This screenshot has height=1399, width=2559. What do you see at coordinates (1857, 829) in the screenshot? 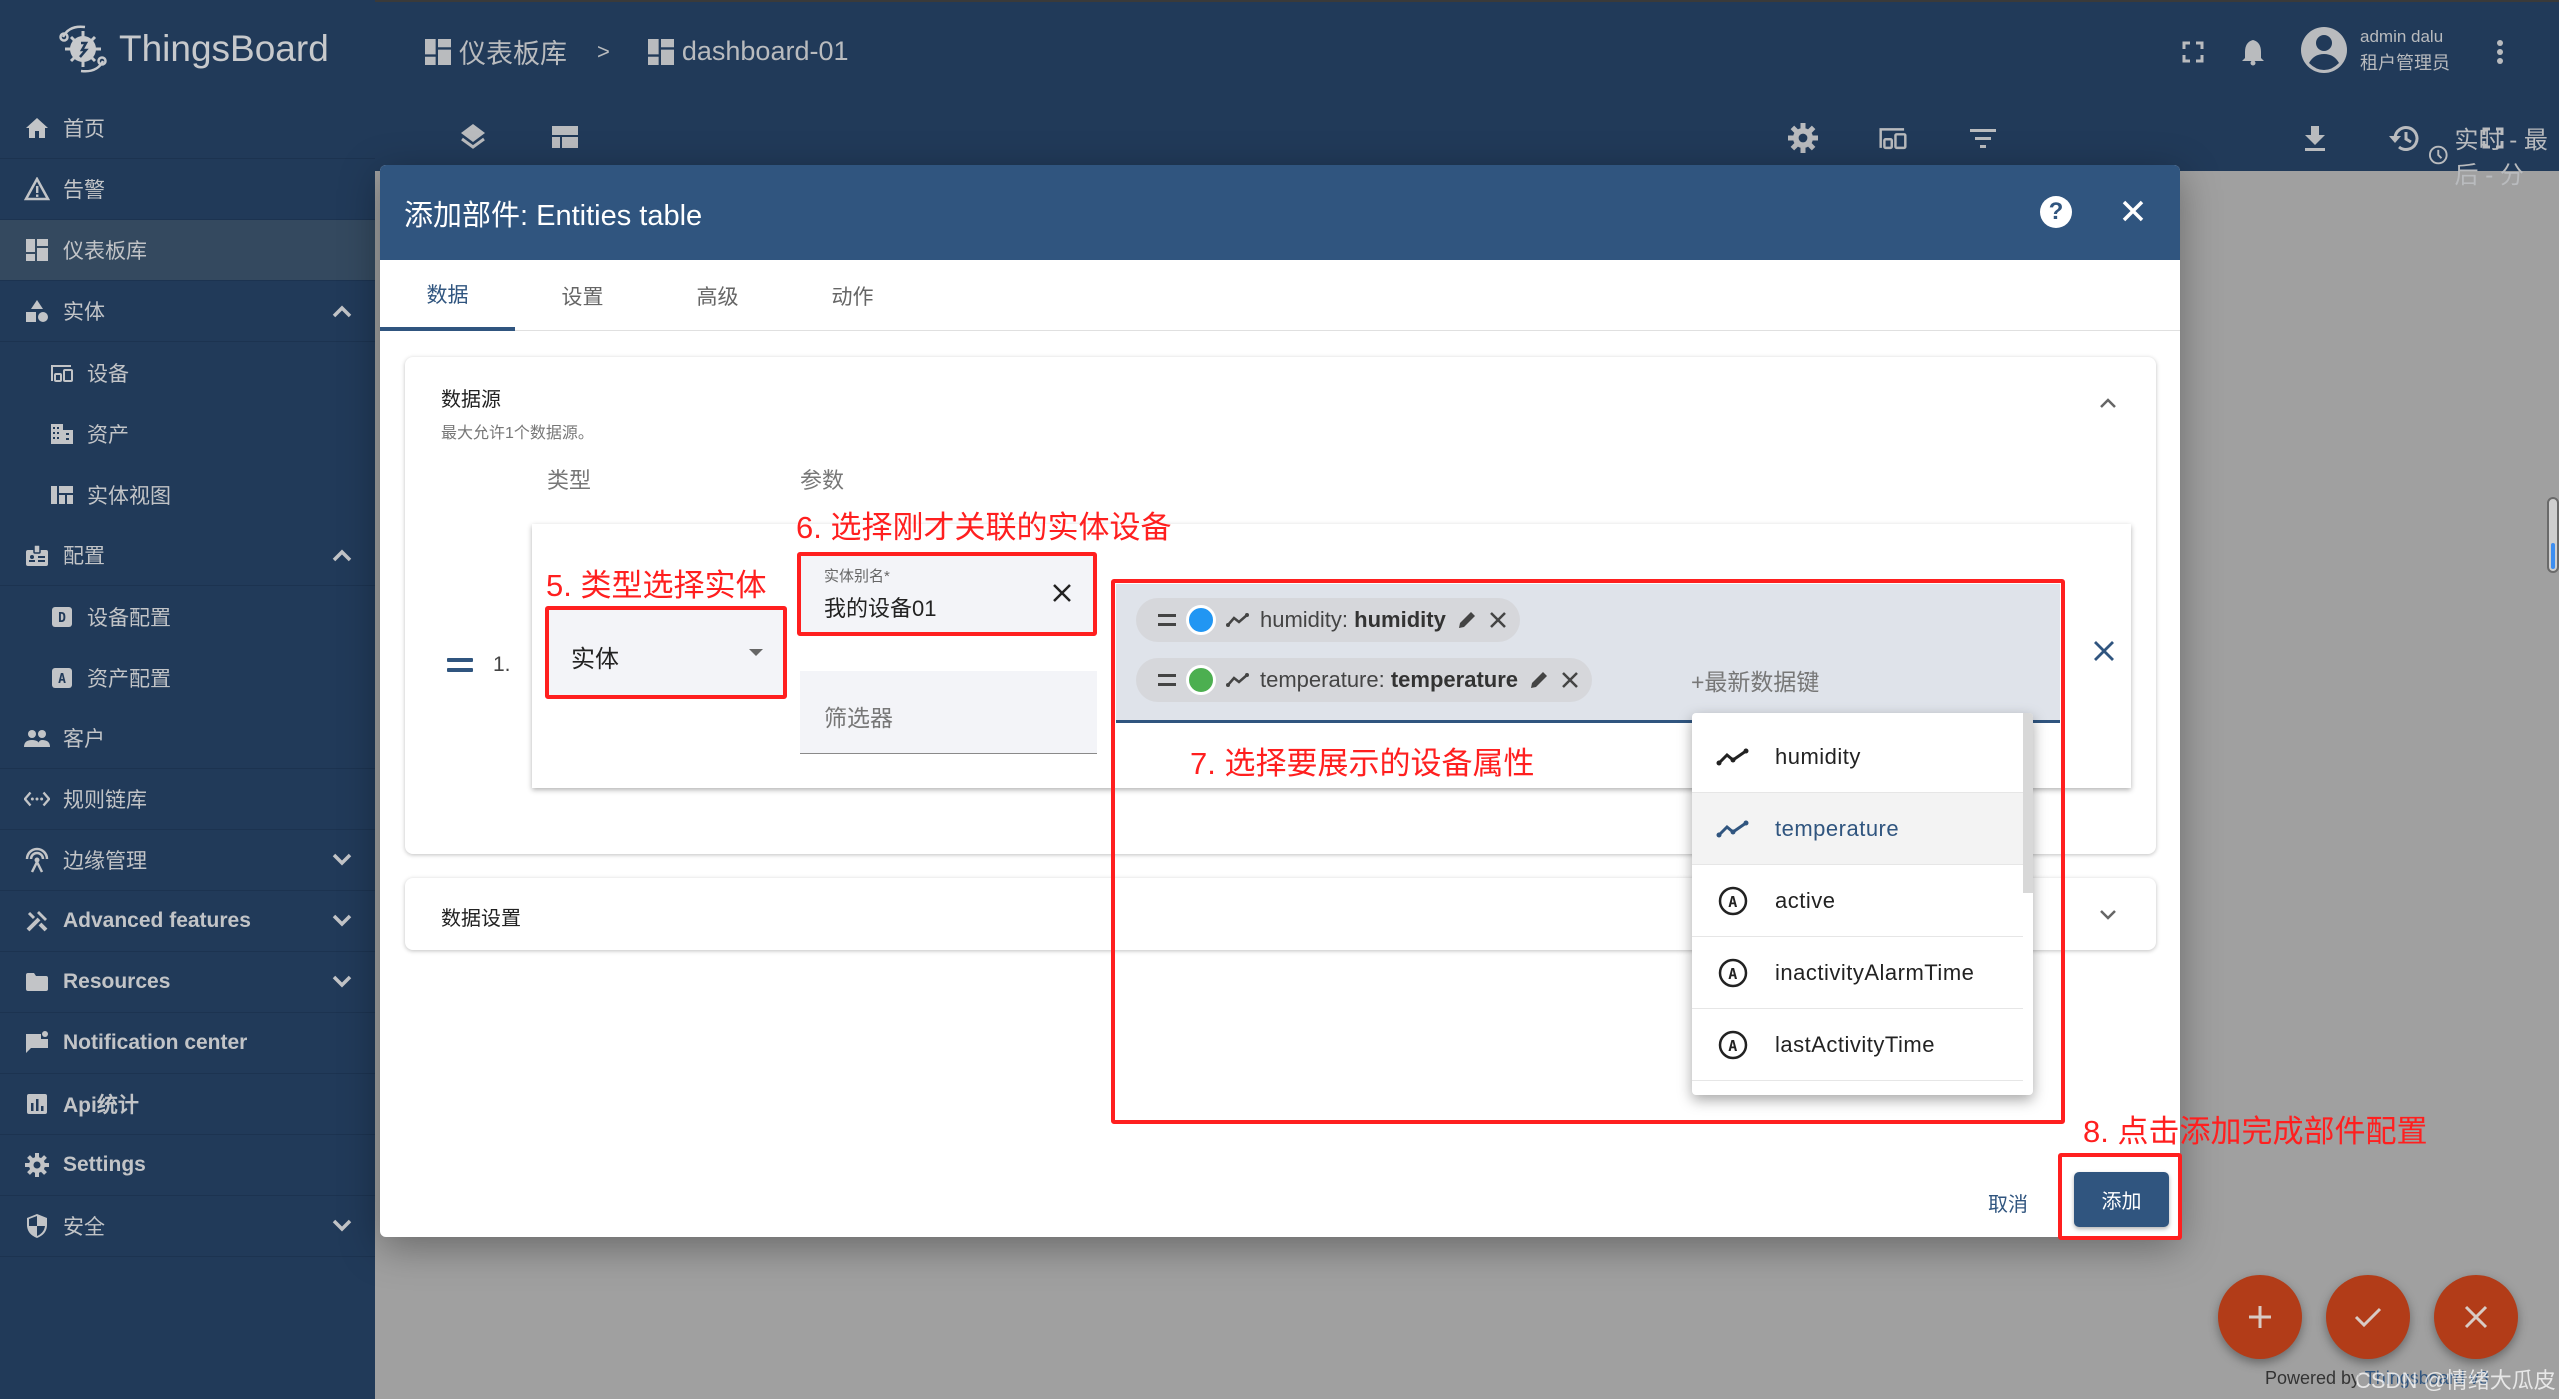
I see `autocomplete-option: temperature` at bounding box center [1857, 829].